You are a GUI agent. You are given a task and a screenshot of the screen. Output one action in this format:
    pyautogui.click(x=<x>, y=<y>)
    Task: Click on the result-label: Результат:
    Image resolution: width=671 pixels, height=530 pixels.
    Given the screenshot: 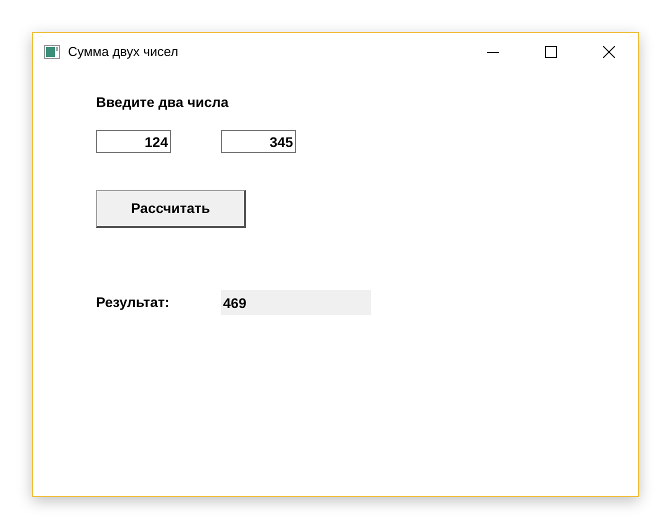 What is the action you would take?
    pyautogui.click(x=133, y=302)
    